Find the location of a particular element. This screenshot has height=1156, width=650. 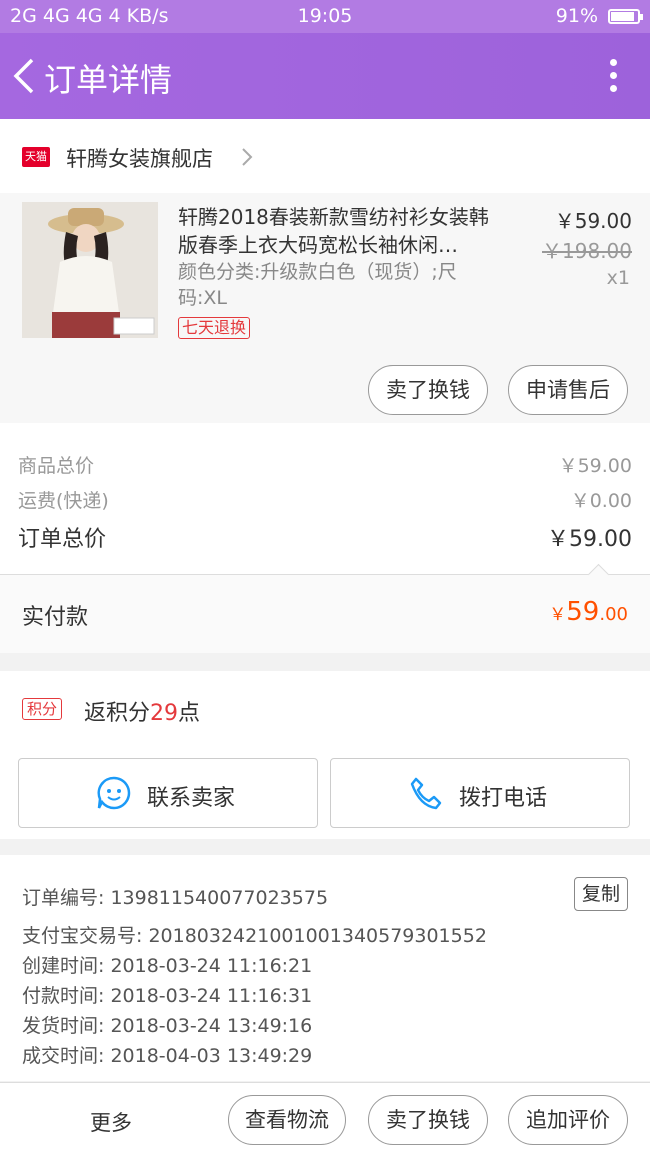

shop-name: 轩腾女装旗舰店 is located at coordinates (139, 159).